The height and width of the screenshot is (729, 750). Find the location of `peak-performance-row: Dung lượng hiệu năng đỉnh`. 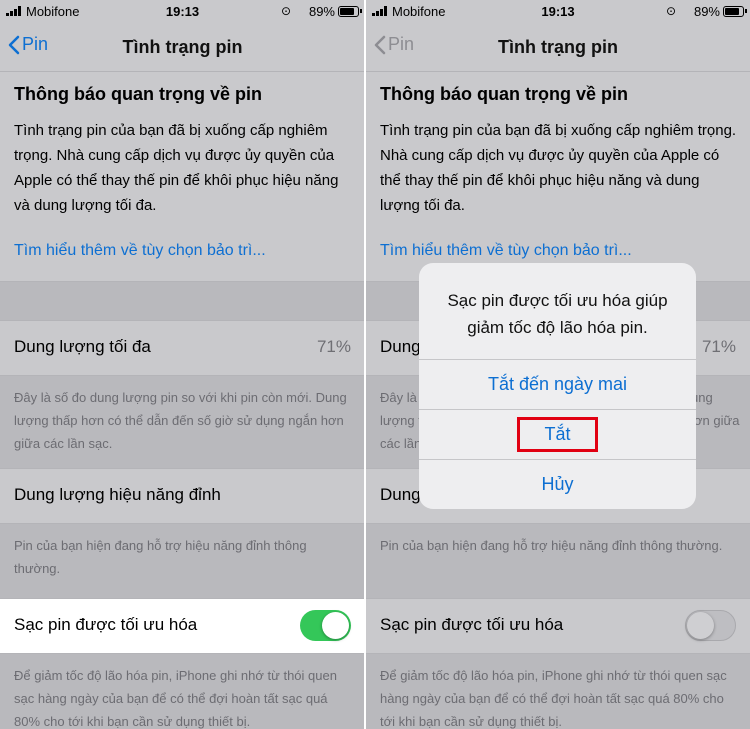

peak-performance-row: Dung lượng hiệu năng đỉnh is located at coordinates (182, 496).